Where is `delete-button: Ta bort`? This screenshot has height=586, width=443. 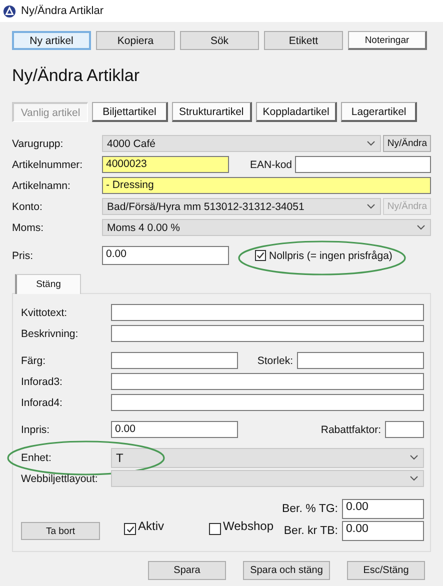
delete-button: Ta bort is located at coordinates (60, 531).